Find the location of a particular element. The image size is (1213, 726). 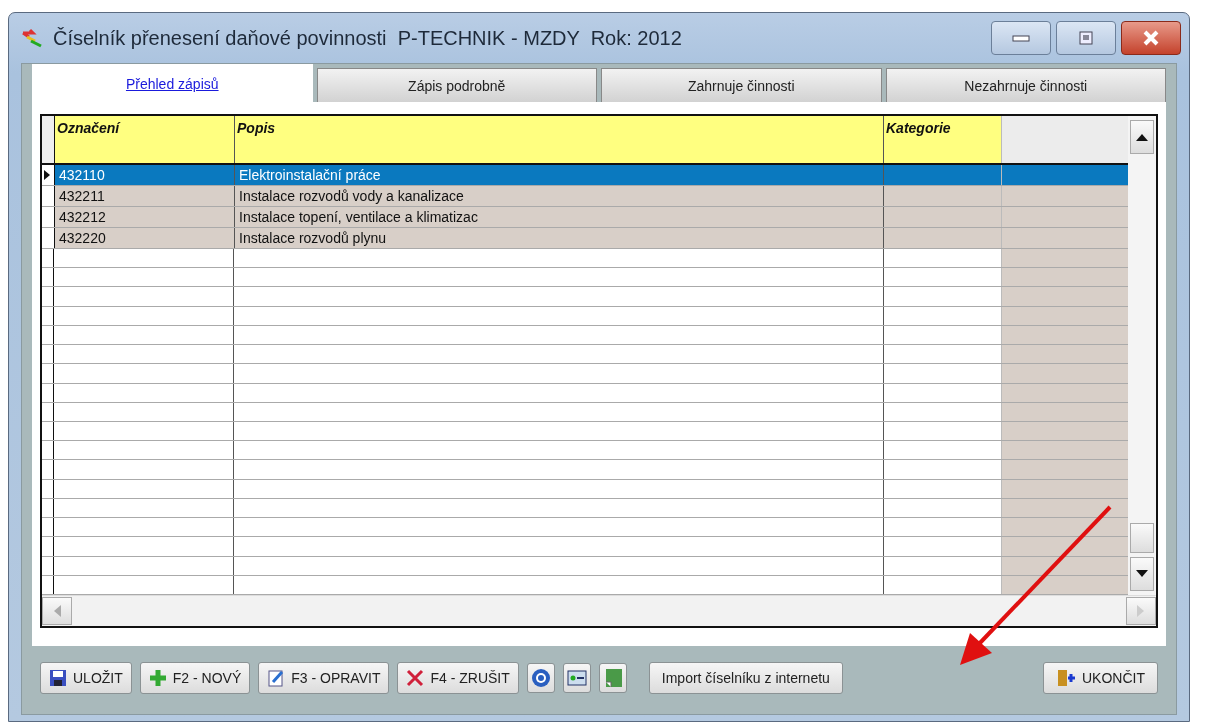

minimize-button is located at coordinates (1021, 38).